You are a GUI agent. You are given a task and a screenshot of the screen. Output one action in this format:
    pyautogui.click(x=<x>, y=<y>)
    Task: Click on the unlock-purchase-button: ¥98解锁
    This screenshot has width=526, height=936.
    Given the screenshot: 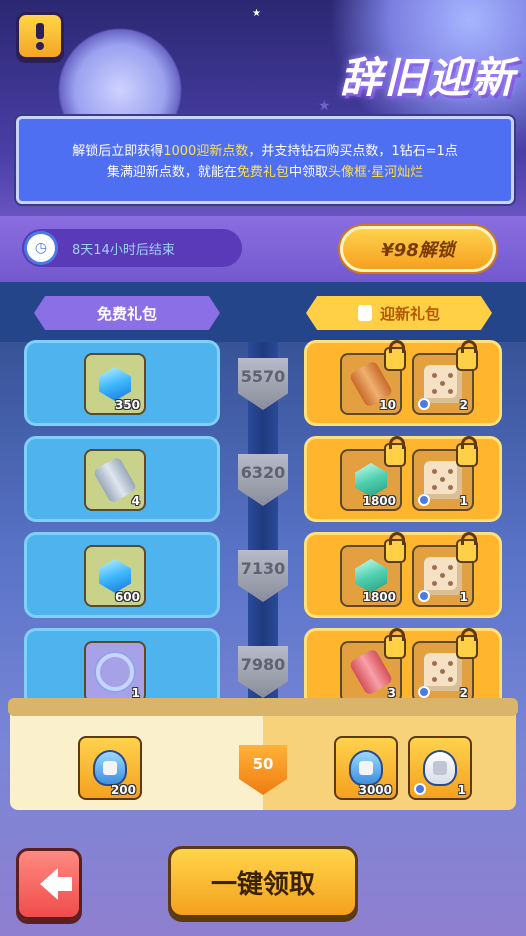 What is the action you would take?
    pyautogui.click(x=418, y=249)
    